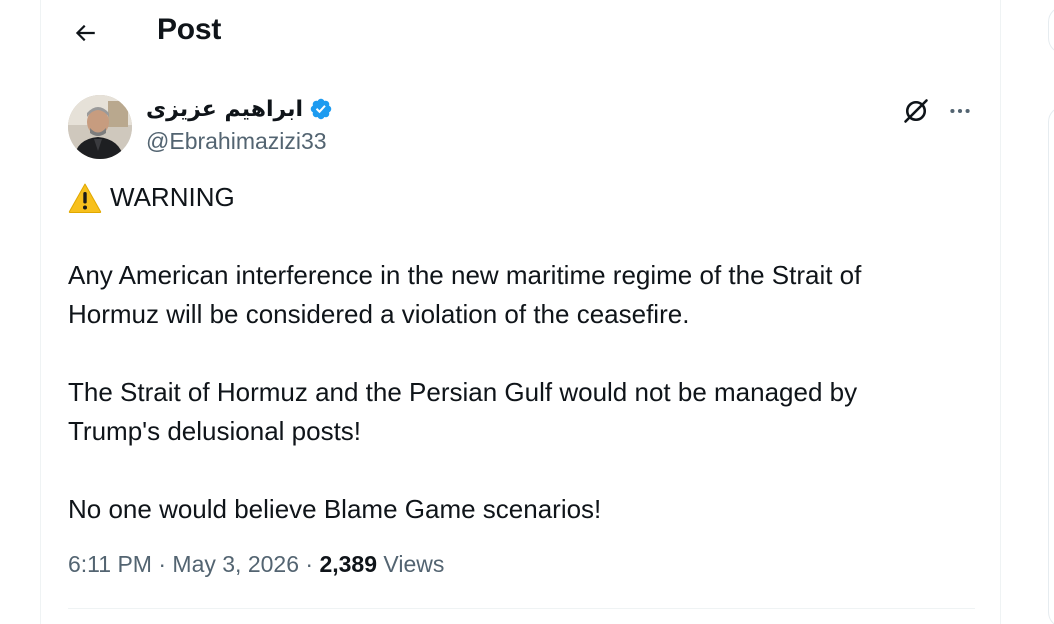 This screenshot has width=1054, height=624. I want to click on grok-button, so click(916, 111).